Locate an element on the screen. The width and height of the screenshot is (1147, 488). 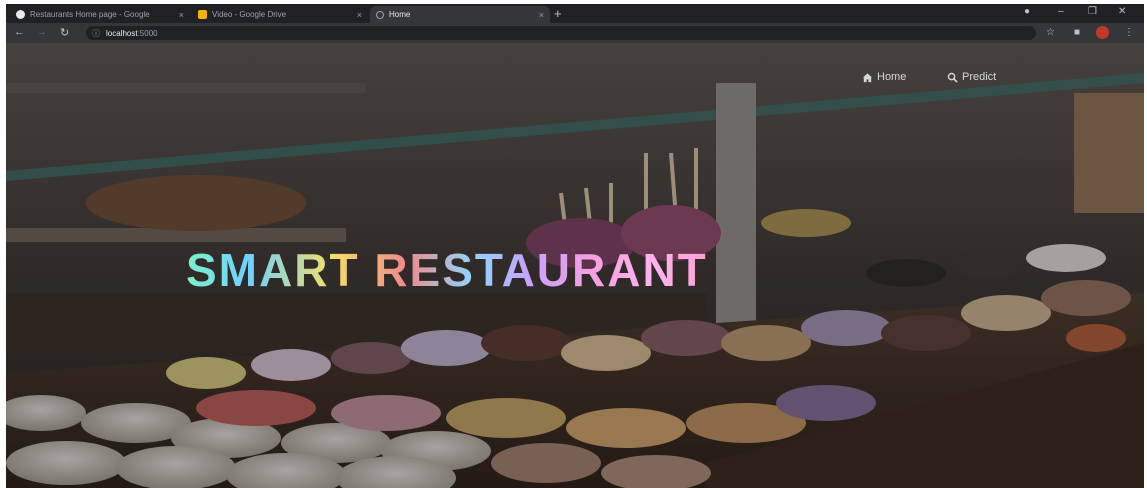
browser-toolbar: ← → ↻ ⓘ localhost :5000 ☆ ■ ⋮ is located at coordinates (575, 33).